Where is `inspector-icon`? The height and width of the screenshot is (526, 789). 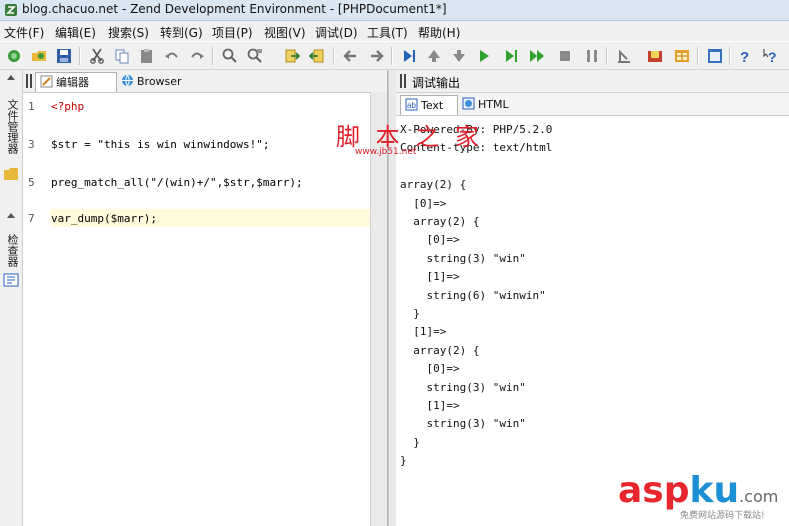
inspector-icon is located at coordinates (11, 280).